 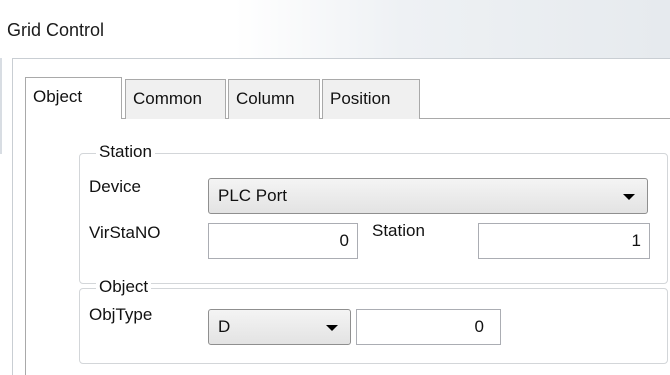 I want to click on station-group-label: Station, so click(x=125, y=152).